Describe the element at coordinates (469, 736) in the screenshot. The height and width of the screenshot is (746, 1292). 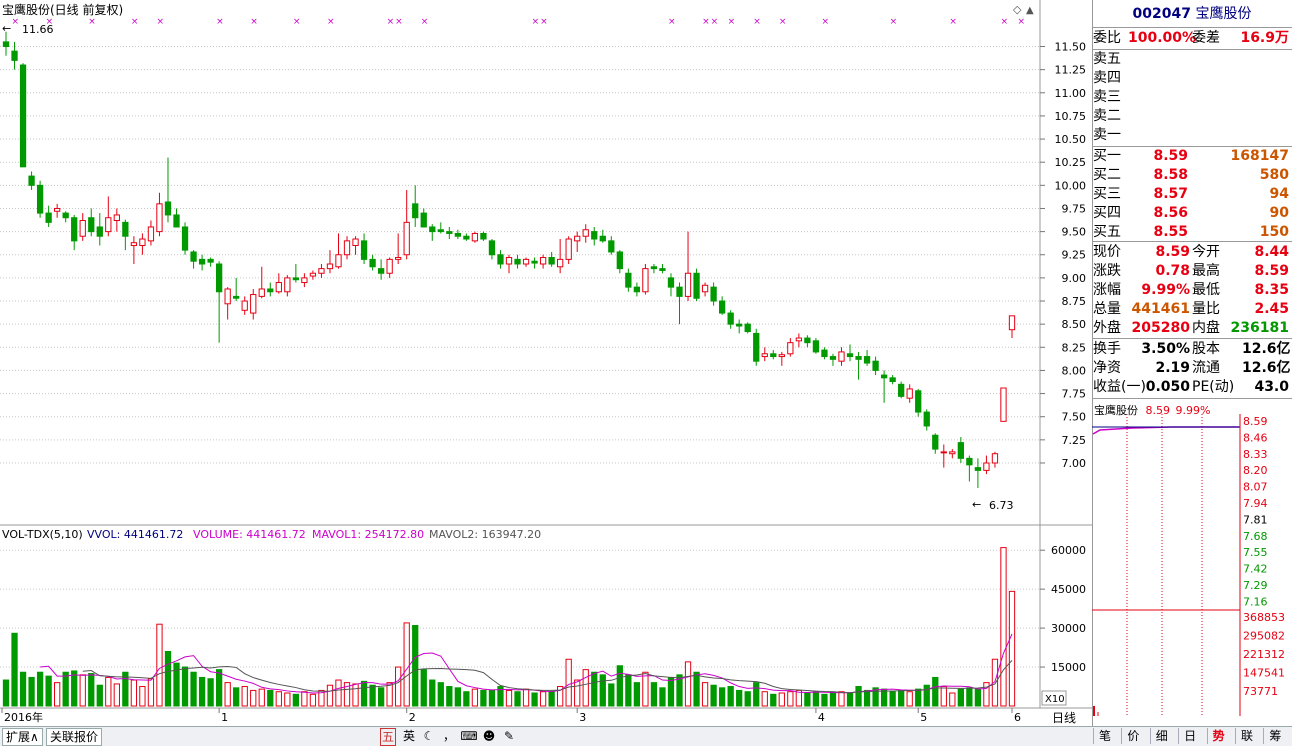
I see `keyboard-icon: ⌨` at that location.